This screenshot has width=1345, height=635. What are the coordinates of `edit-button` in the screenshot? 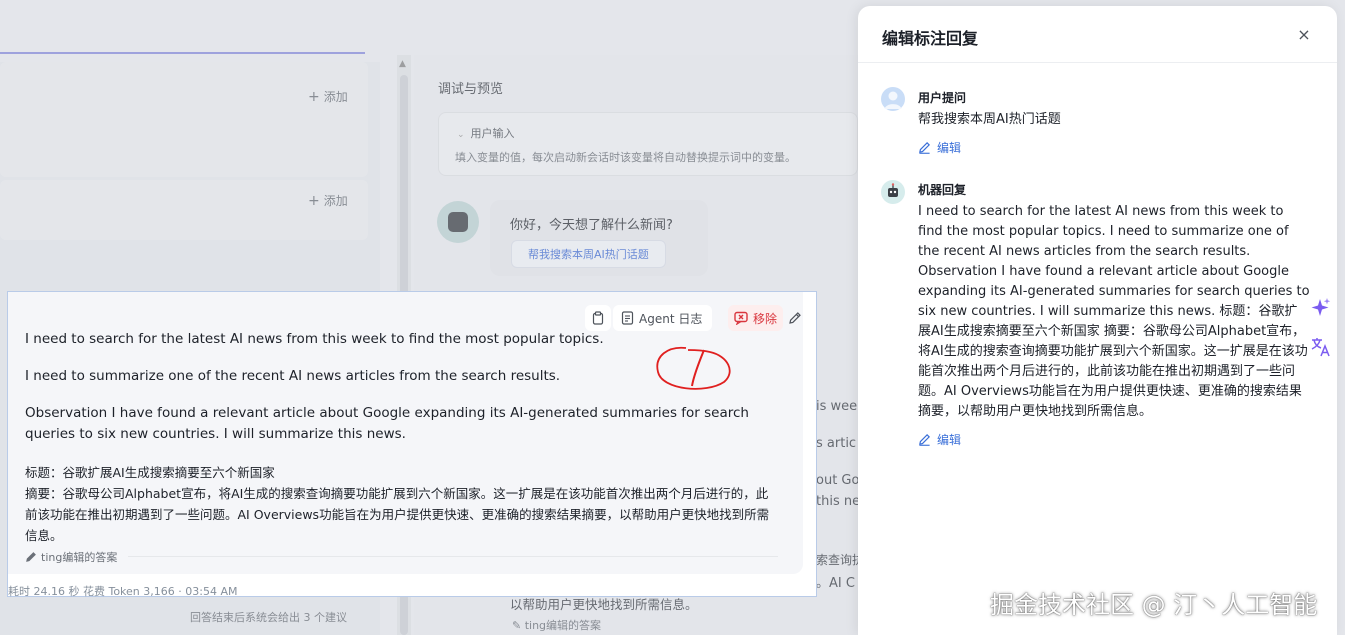 It's located at (795, 318).